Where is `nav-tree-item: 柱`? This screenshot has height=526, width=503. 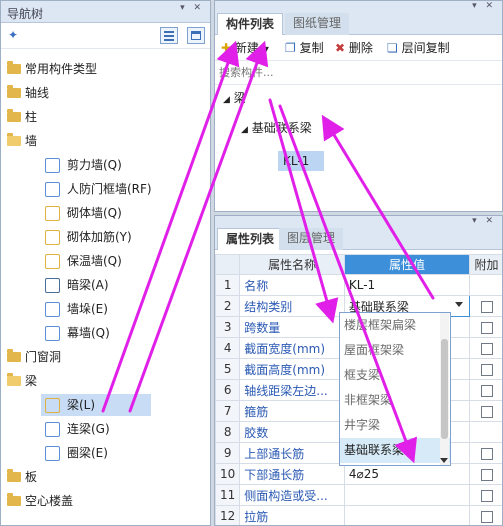 nav-tree-item: 柱 is located at coordinates (105, 117).